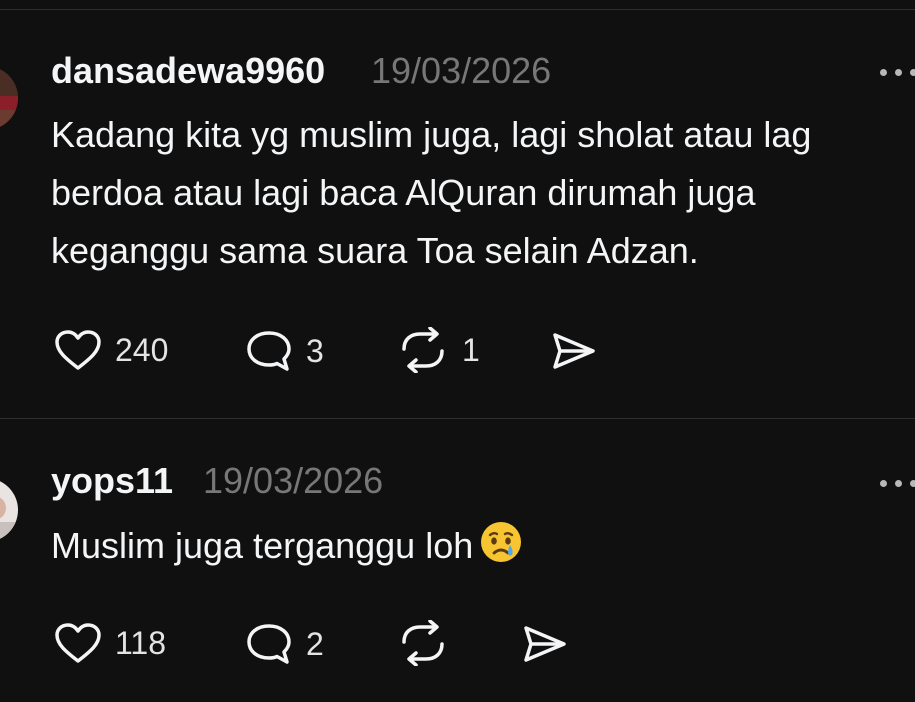  I want to click on post-text-line: Muslim juga terganggu loh, so click(262, 545).